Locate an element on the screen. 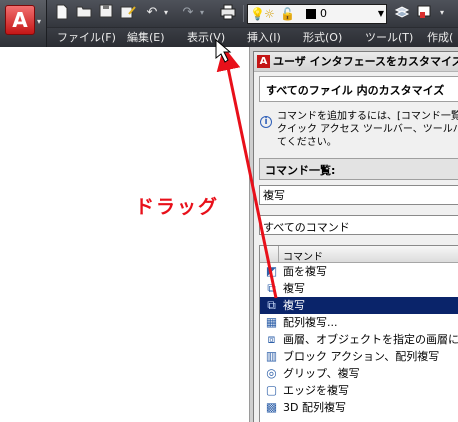  layer-name: 0 is located at coordinates (323, 13).